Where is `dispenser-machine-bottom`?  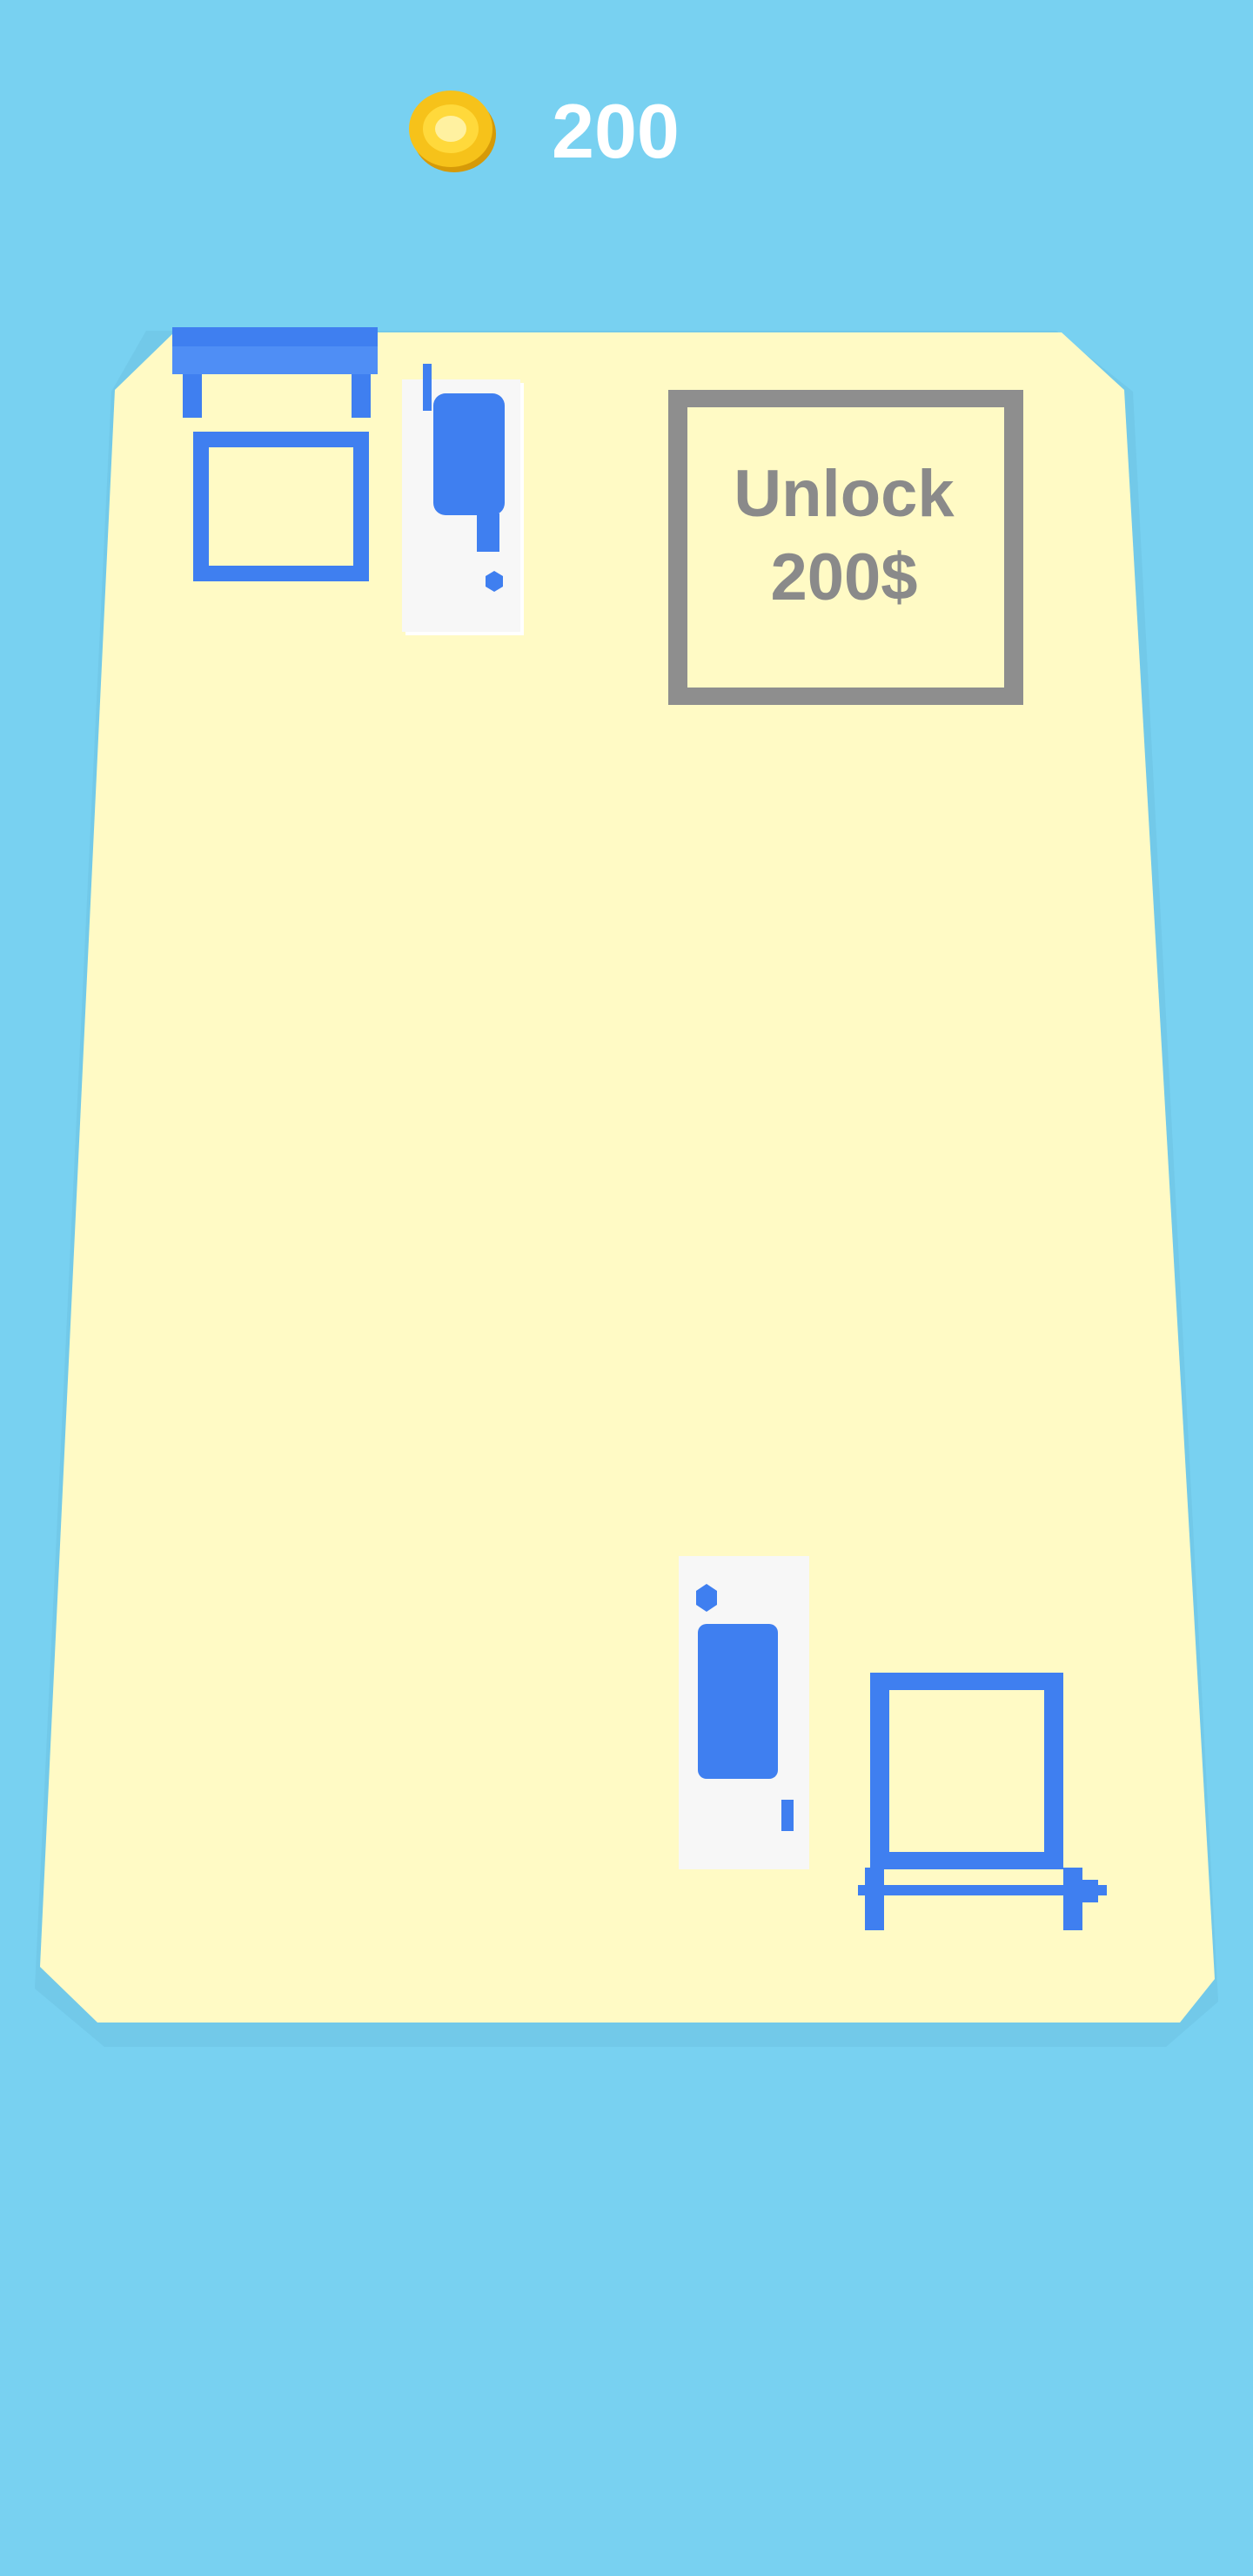 dispenser-machine-bottom is located at coordinates (744, 1713).